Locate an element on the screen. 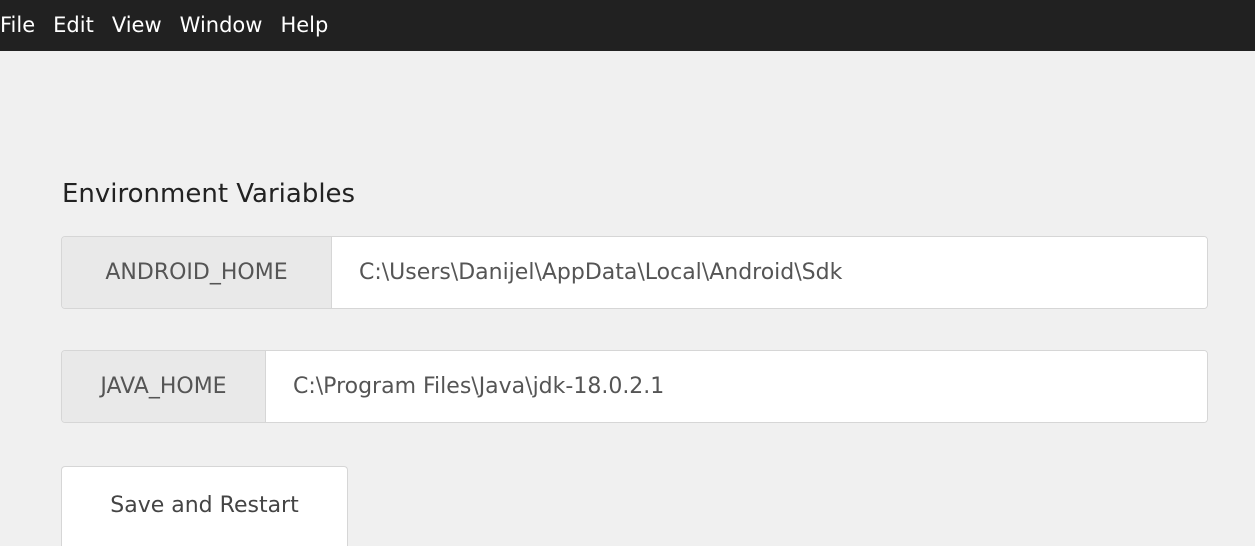 This screenshot has width=1255, height=546. menu-edit: Edit is located at coordinates (73, 25).